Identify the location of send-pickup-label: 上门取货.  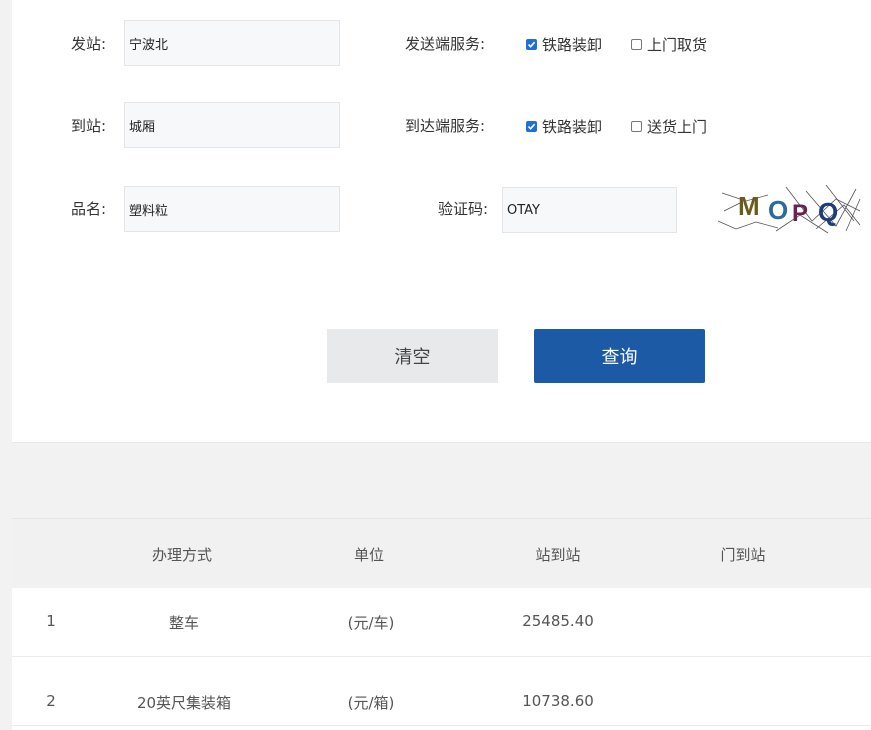
(677, 44).